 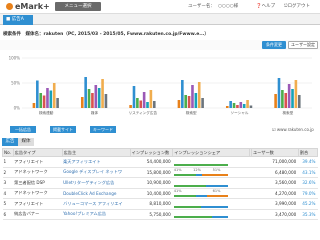 I want to click on user-setting-button: ユーザー設定, so click(x=303, y=45).